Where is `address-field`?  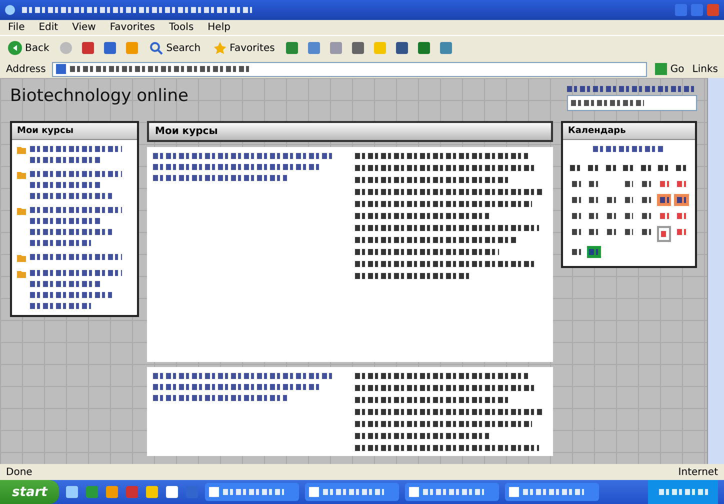 address-field is located at coordinates (350, 69).